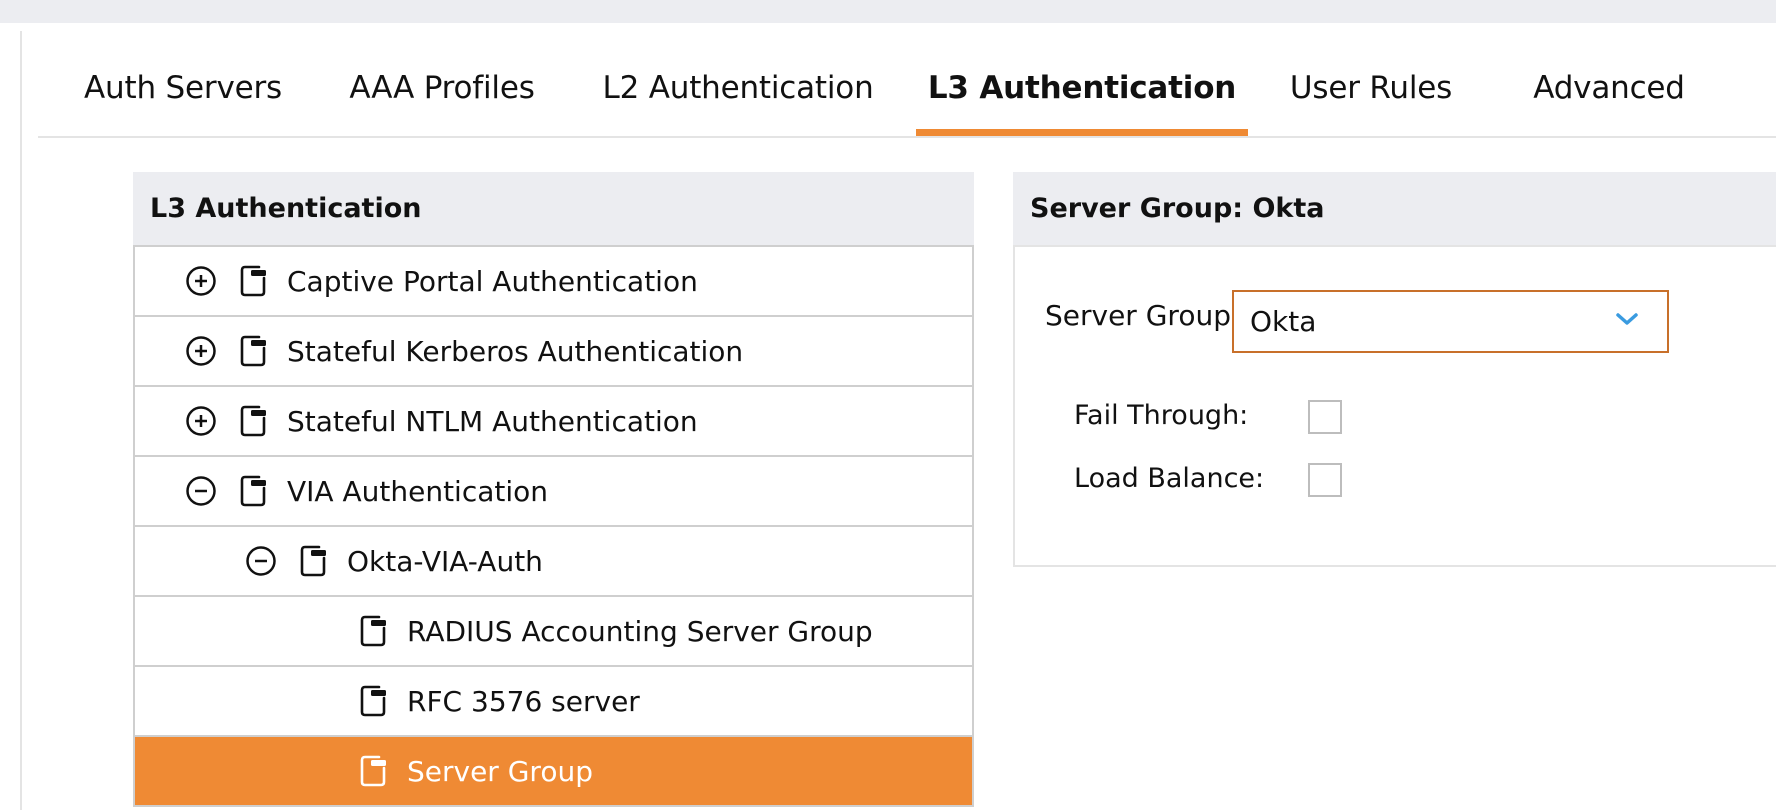  Describe the element at coordinates (492, 421) in the screenshot. I see `tree-item-label: Stateful NTLM Authentication` at that location.